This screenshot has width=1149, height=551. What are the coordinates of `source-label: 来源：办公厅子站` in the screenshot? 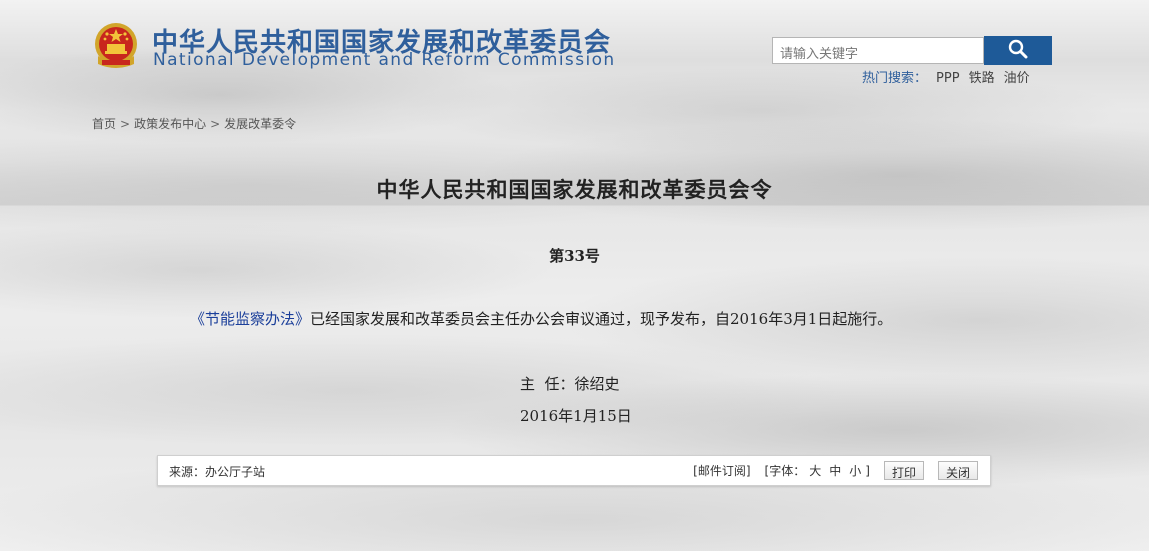 It's located at (217, 472).